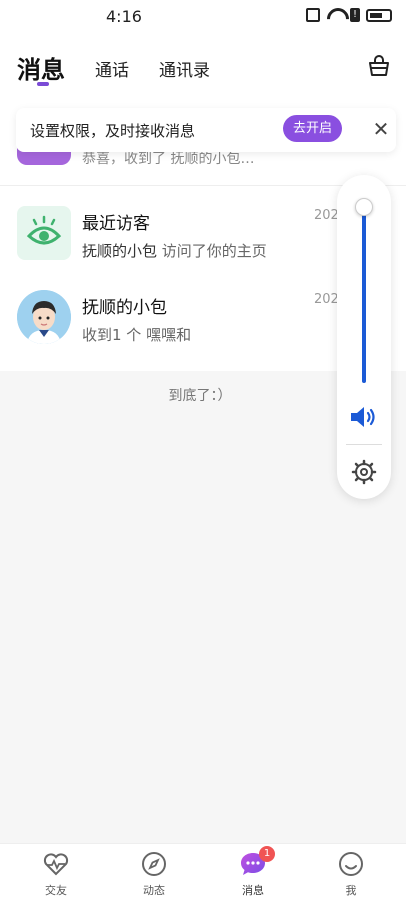 This screenshot has height=899, width=406. I want to click on volume-slider-handle, so click(364, 207).